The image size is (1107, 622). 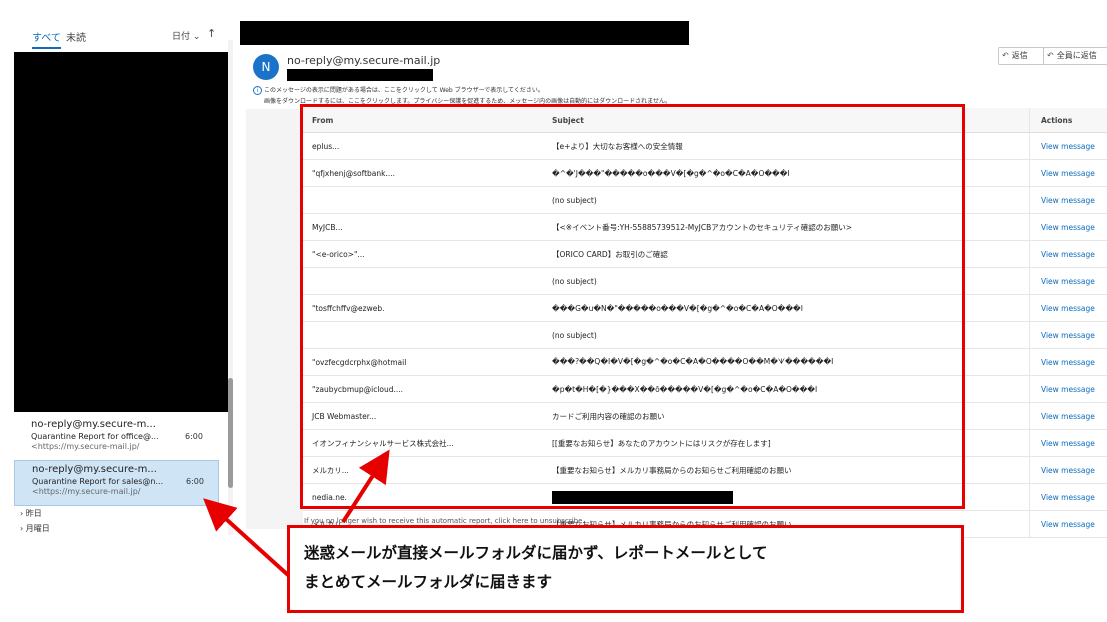 I want to click on arrow-to-mail, so click(x=246, y=537).